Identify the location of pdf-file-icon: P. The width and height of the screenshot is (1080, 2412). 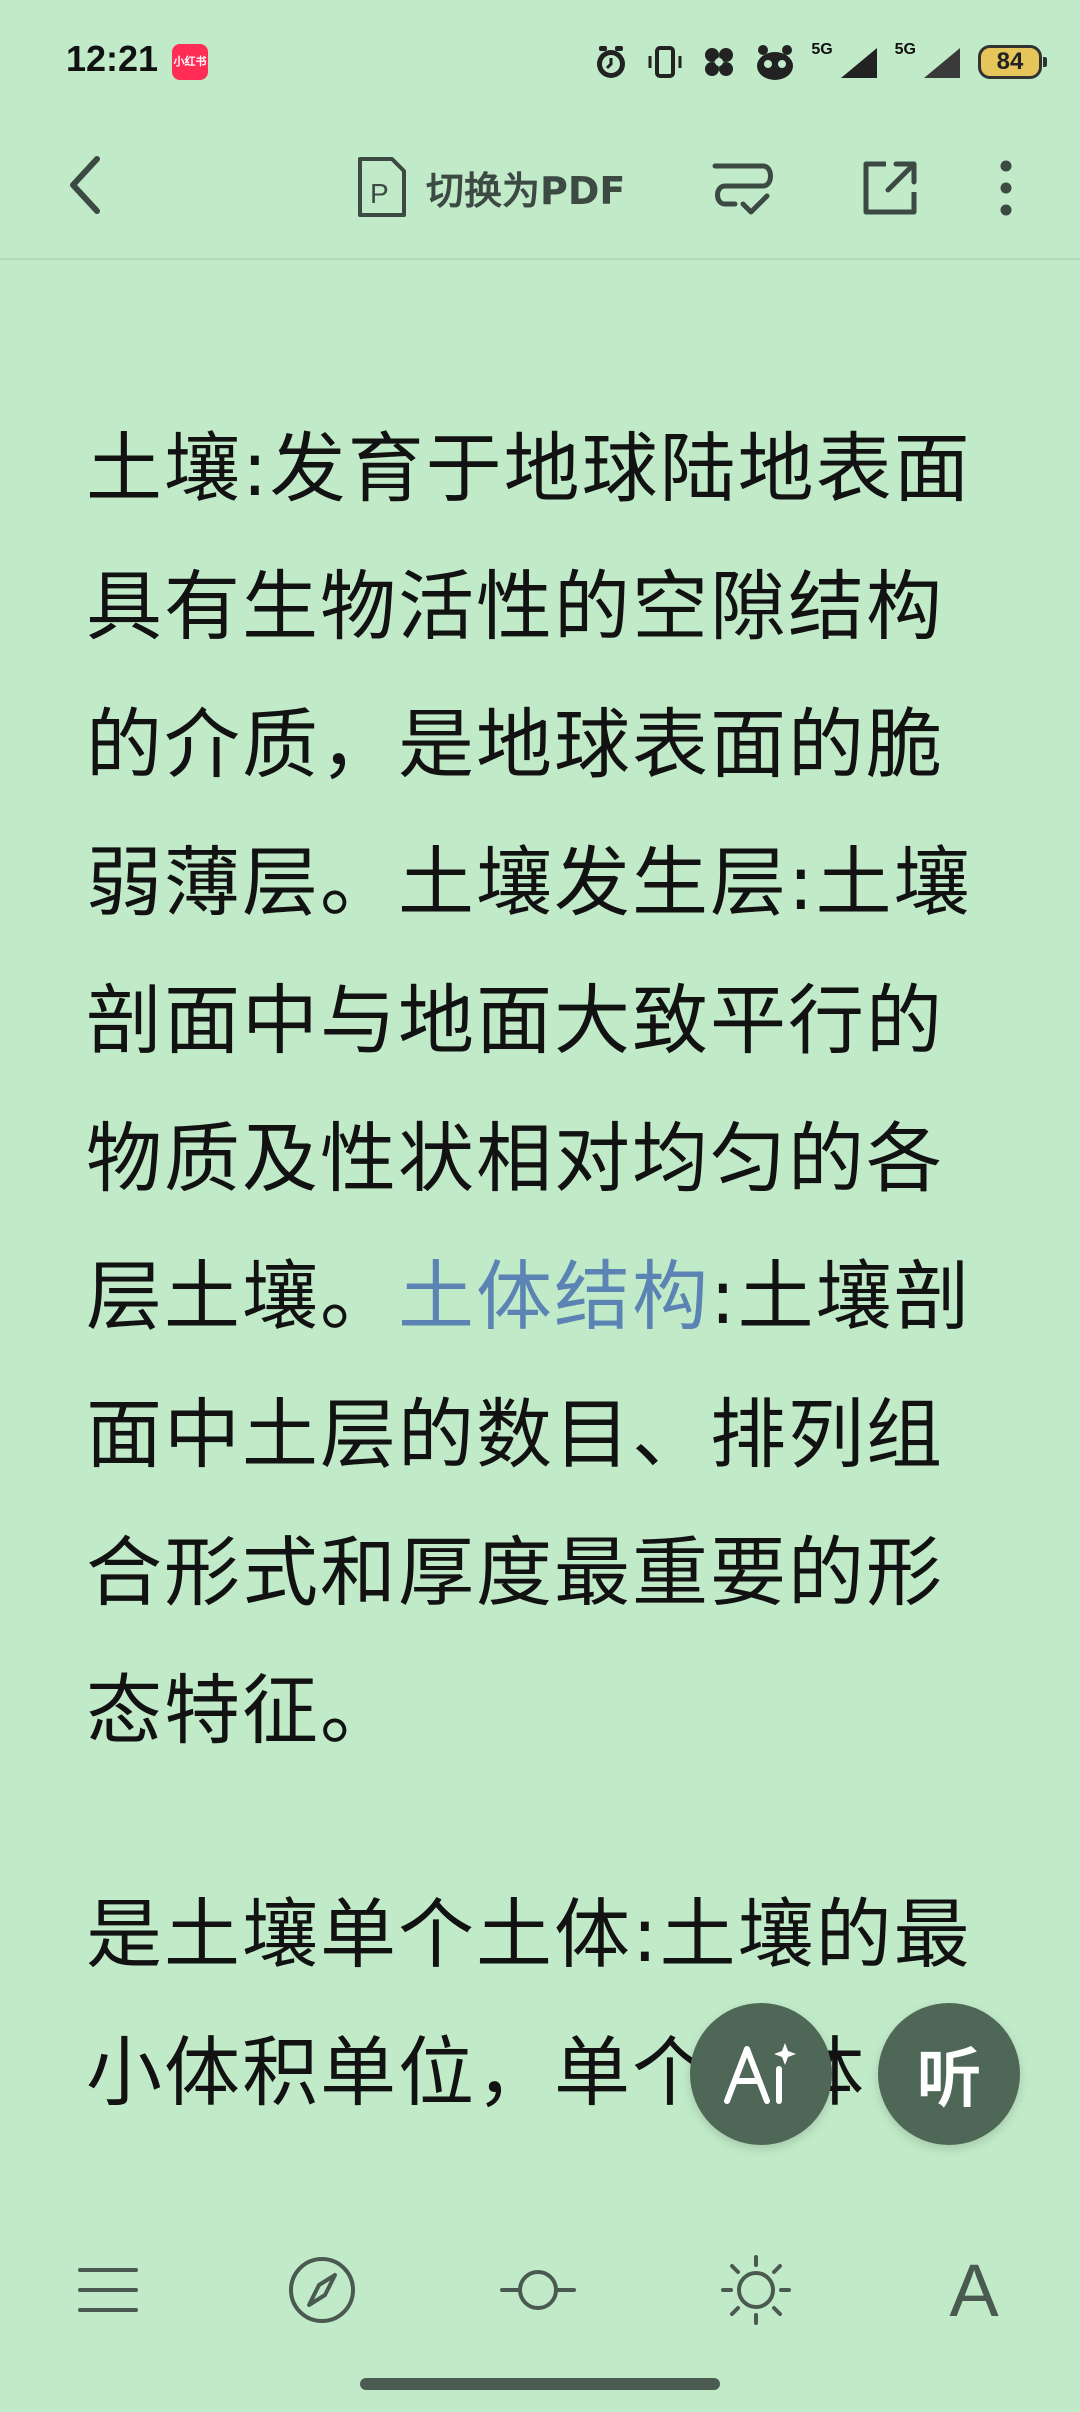
(382, 187).